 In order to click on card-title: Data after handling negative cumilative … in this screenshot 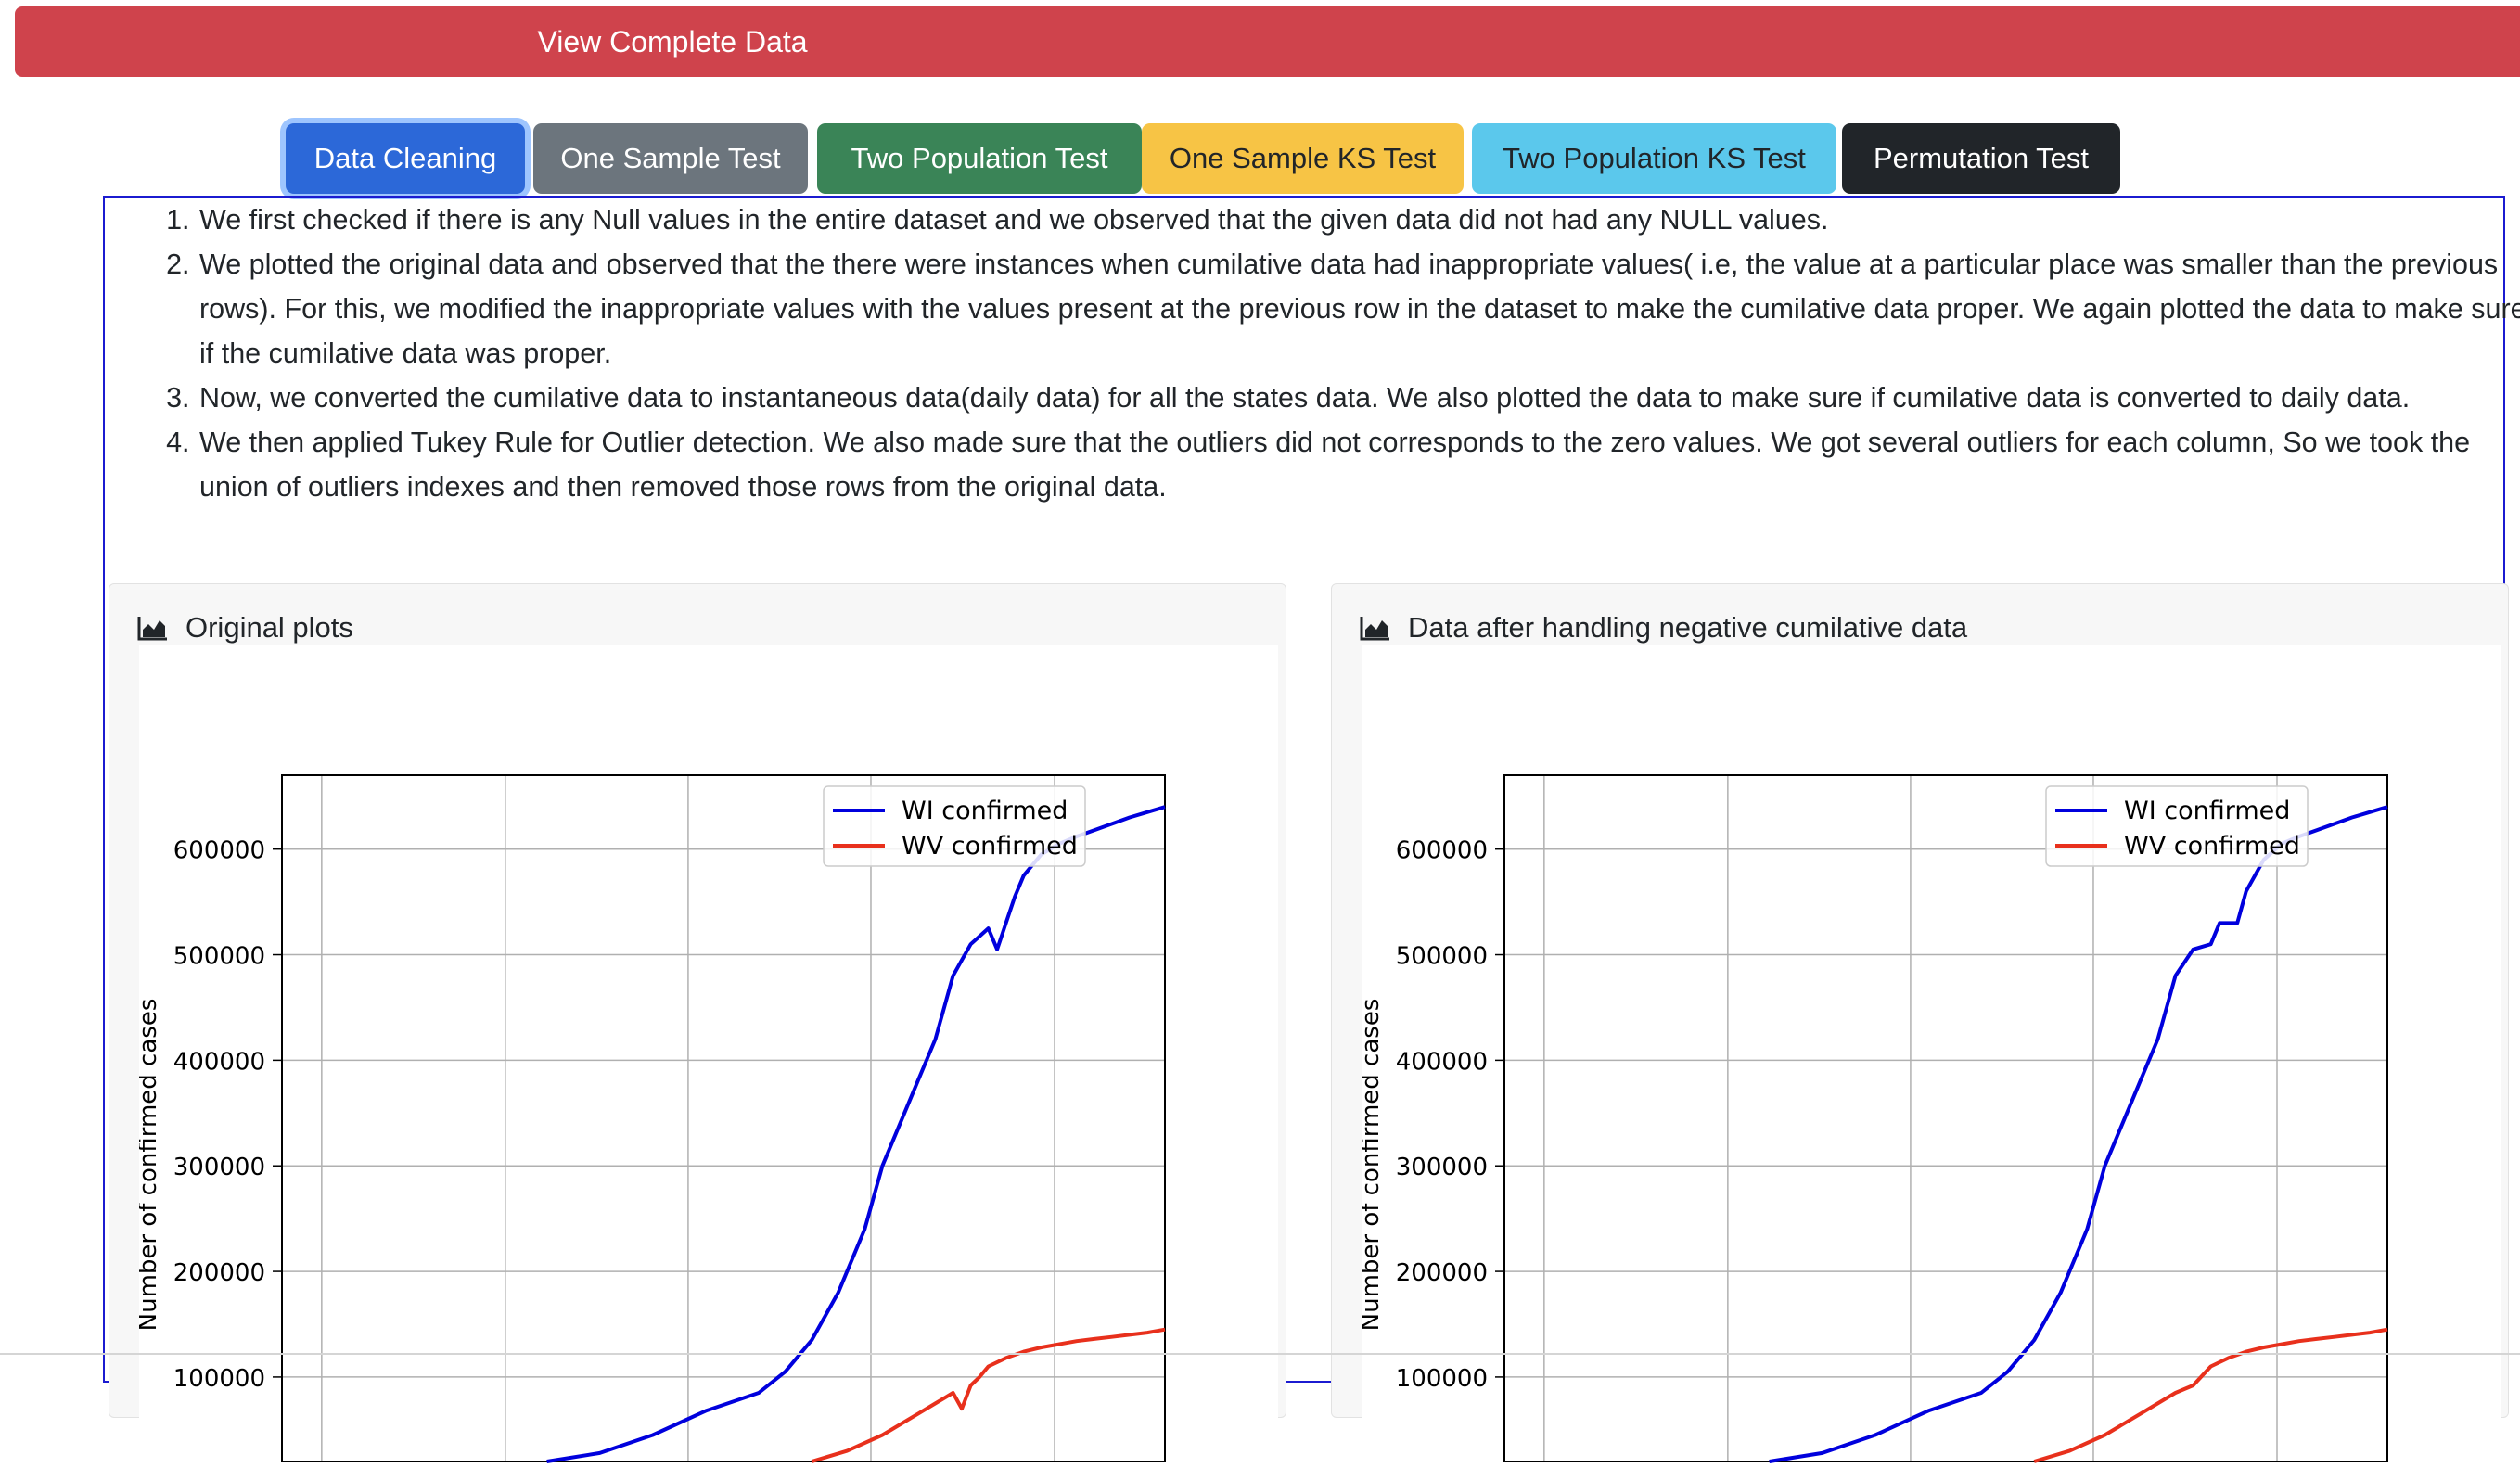, I will do `click(1688, 627)`.